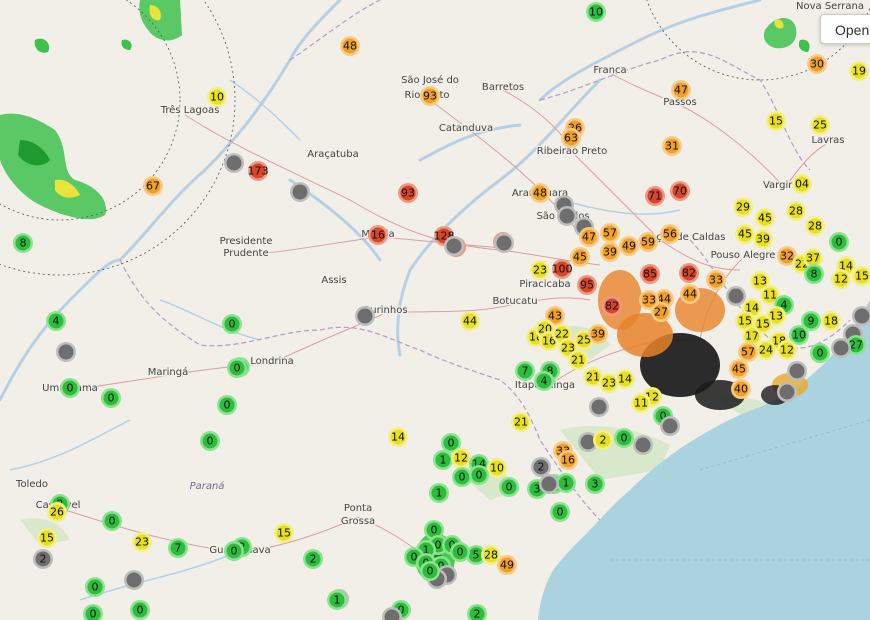  I want to click on station-marker: 71, so click(655, 196).